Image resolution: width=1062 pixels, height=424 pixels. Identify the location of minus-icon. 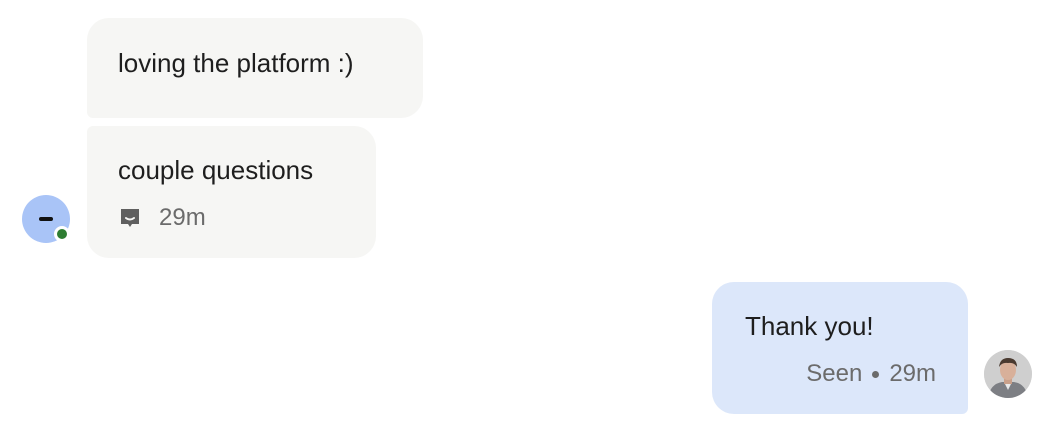
(46, 219).